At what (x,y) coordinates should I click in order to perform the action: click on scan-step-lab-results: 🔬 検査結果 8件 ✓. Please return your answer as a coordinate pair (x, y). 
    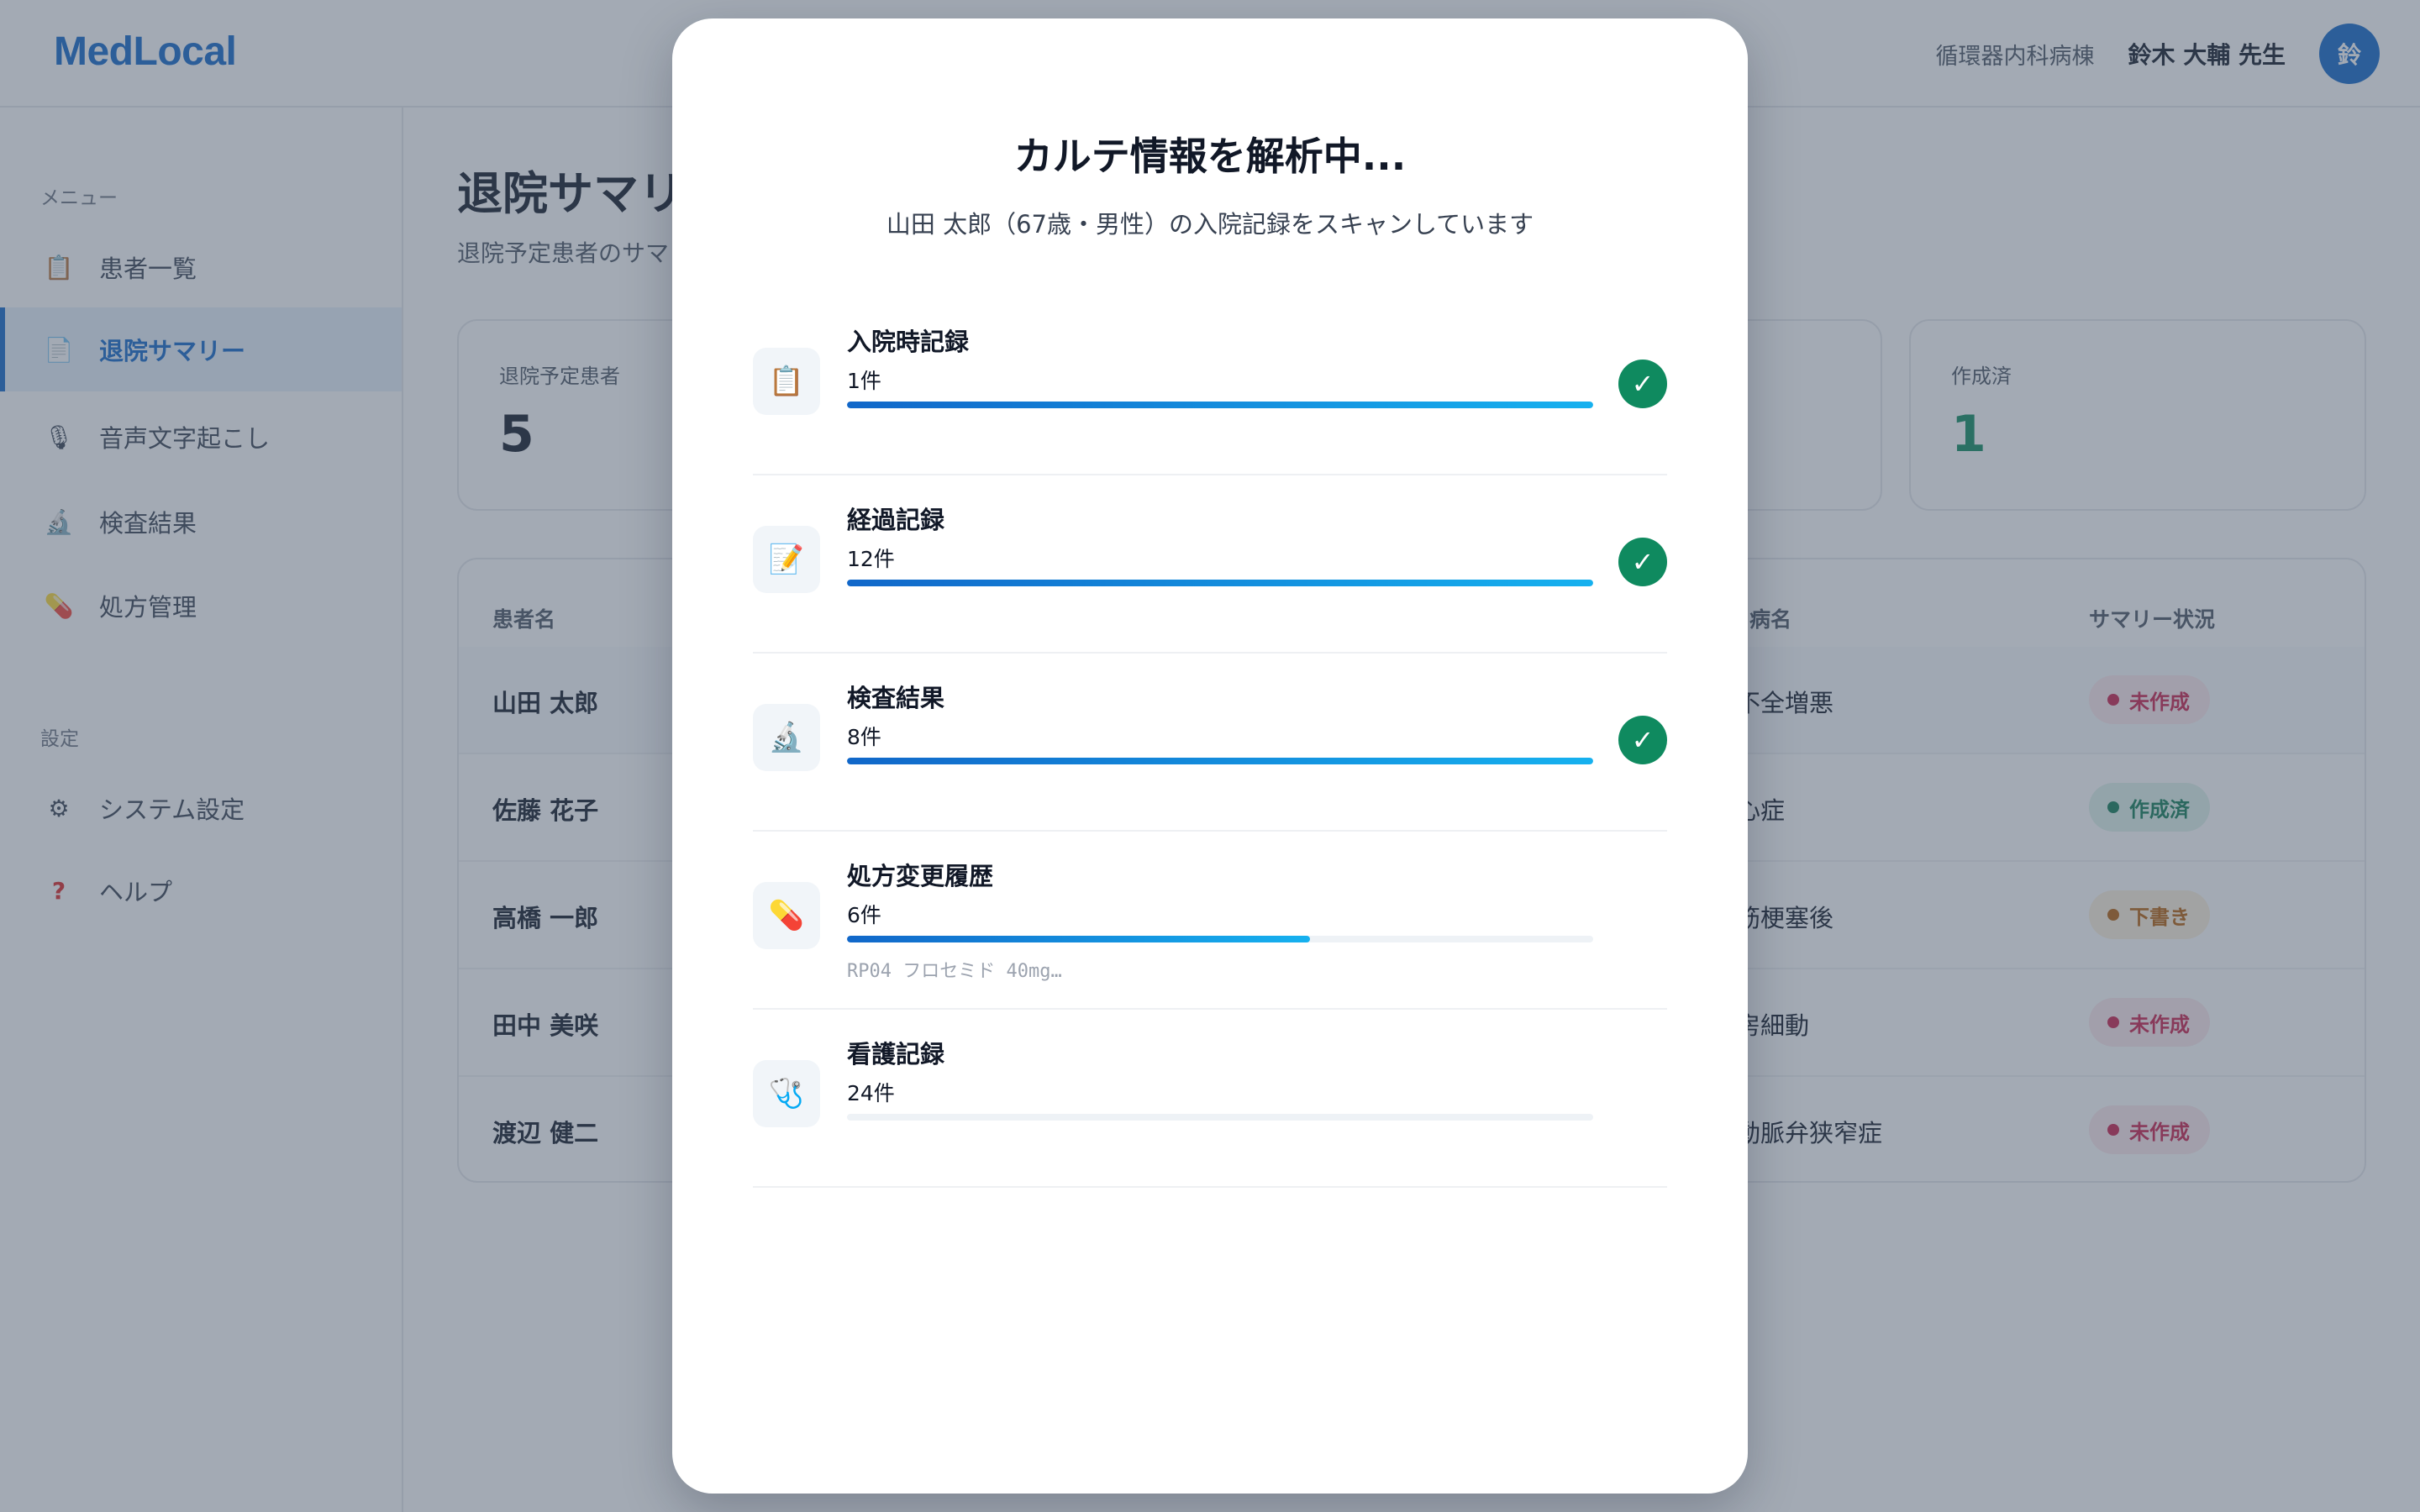
    Looking at the image, I should click on (1210, 743).